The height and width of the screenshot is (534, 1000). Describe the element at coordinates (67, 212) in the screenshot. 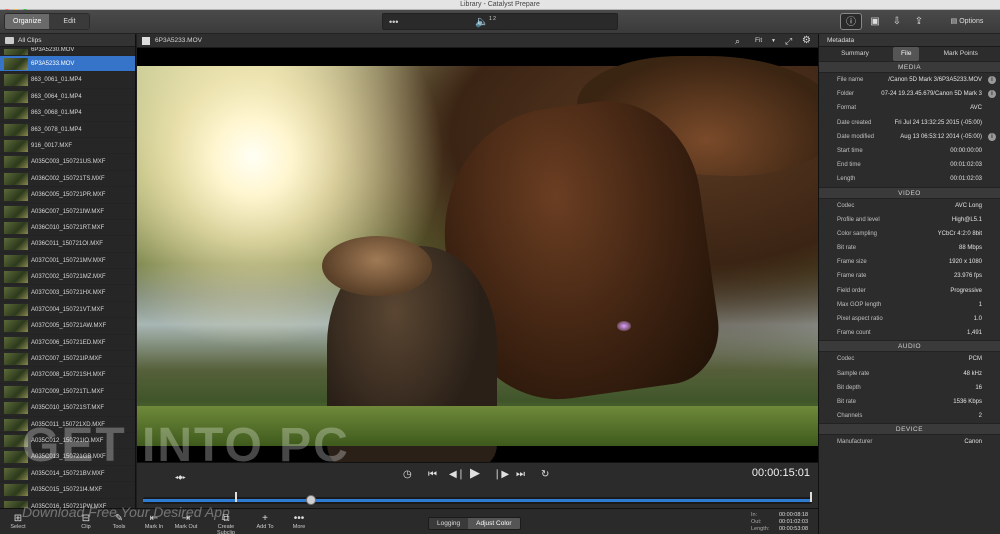

I see `clip-list-item: A036C007_150721IW.MXF` at that location.